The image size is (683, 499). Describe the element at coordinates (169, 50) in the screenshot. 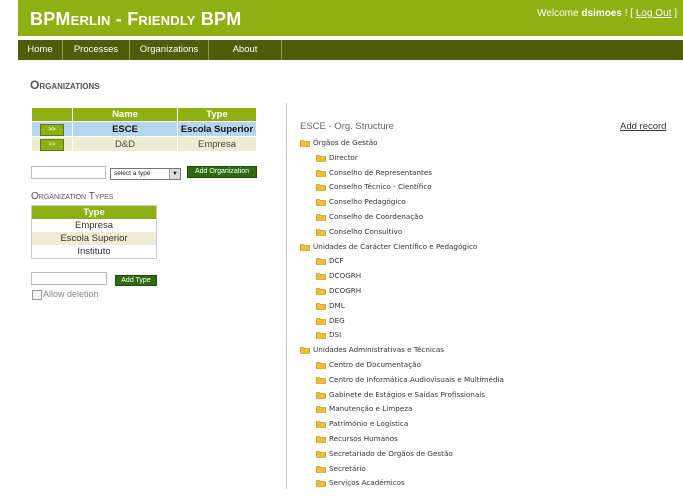

I see `nav-organizations: Organizations` at that location.